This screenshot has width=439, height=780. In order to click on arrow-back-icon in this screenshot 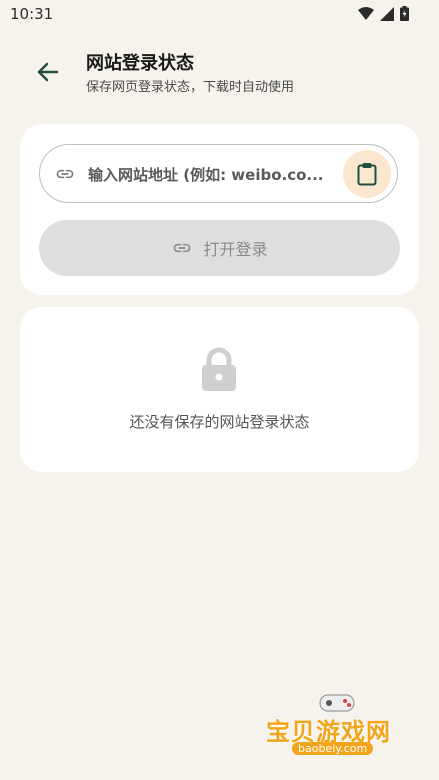, I will do `click(48, 72)`.